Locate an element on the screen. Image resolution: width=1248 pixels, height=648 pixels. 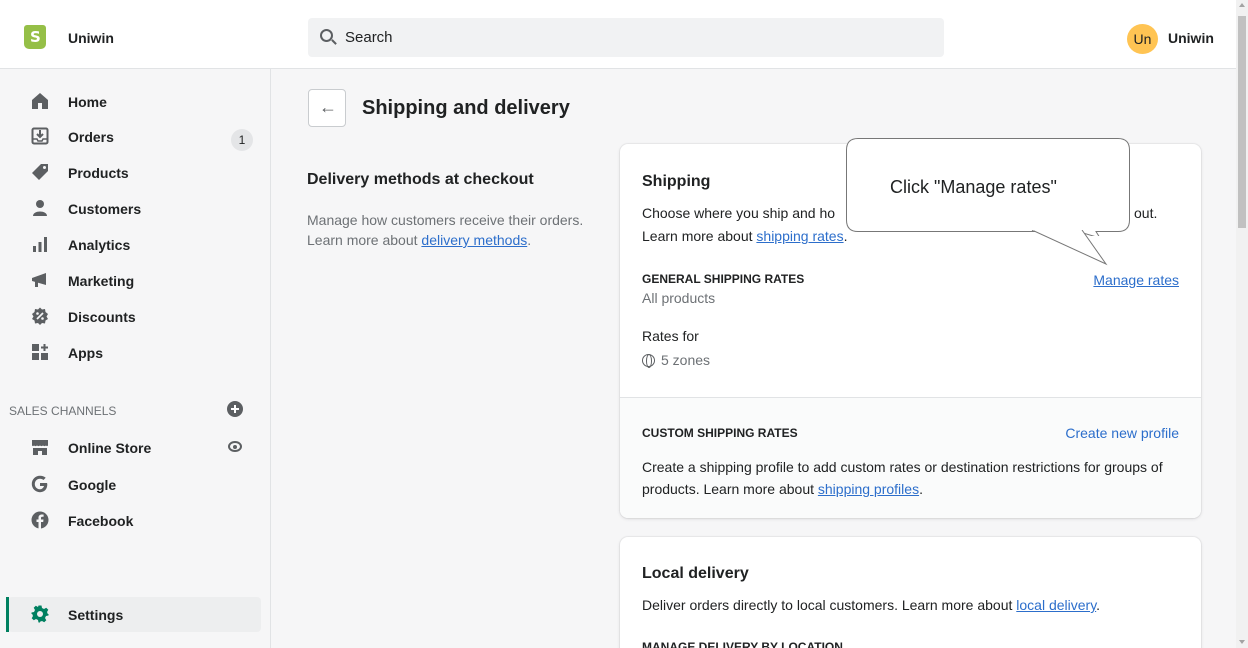
shipping-description-line1: Choose where you ship and ho out. is located at coordinates (899, 213).